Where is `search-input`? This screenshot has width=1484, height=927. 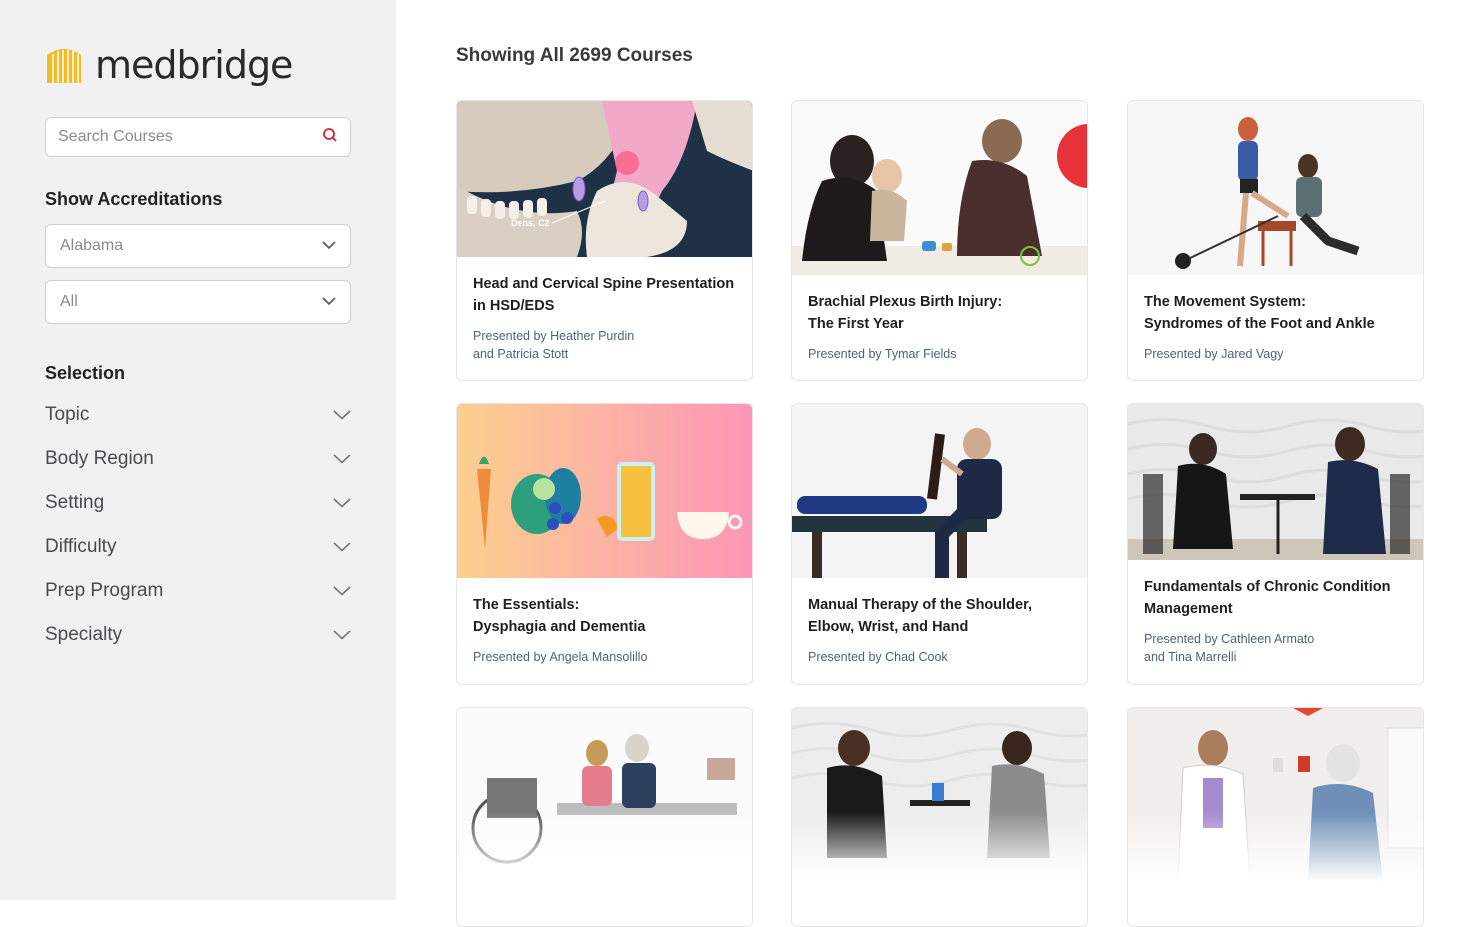 search-input is located at coordinates (190, 137).